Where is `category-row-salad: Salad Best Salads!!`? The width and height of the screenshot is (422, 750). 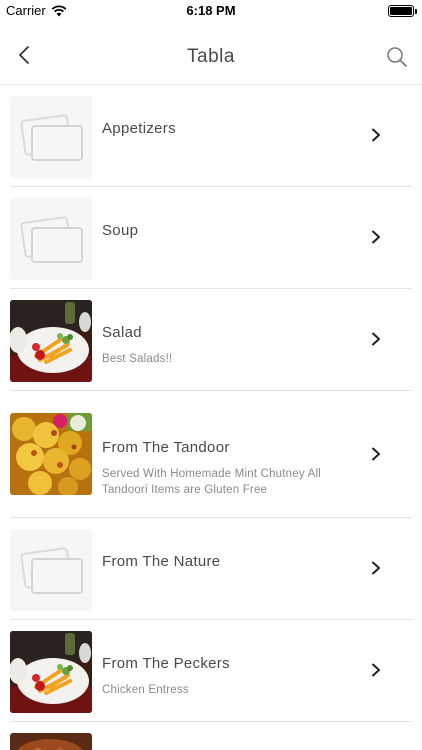 category-row-salad: Salad Best Salads!! is located at coordinates (211, 340).